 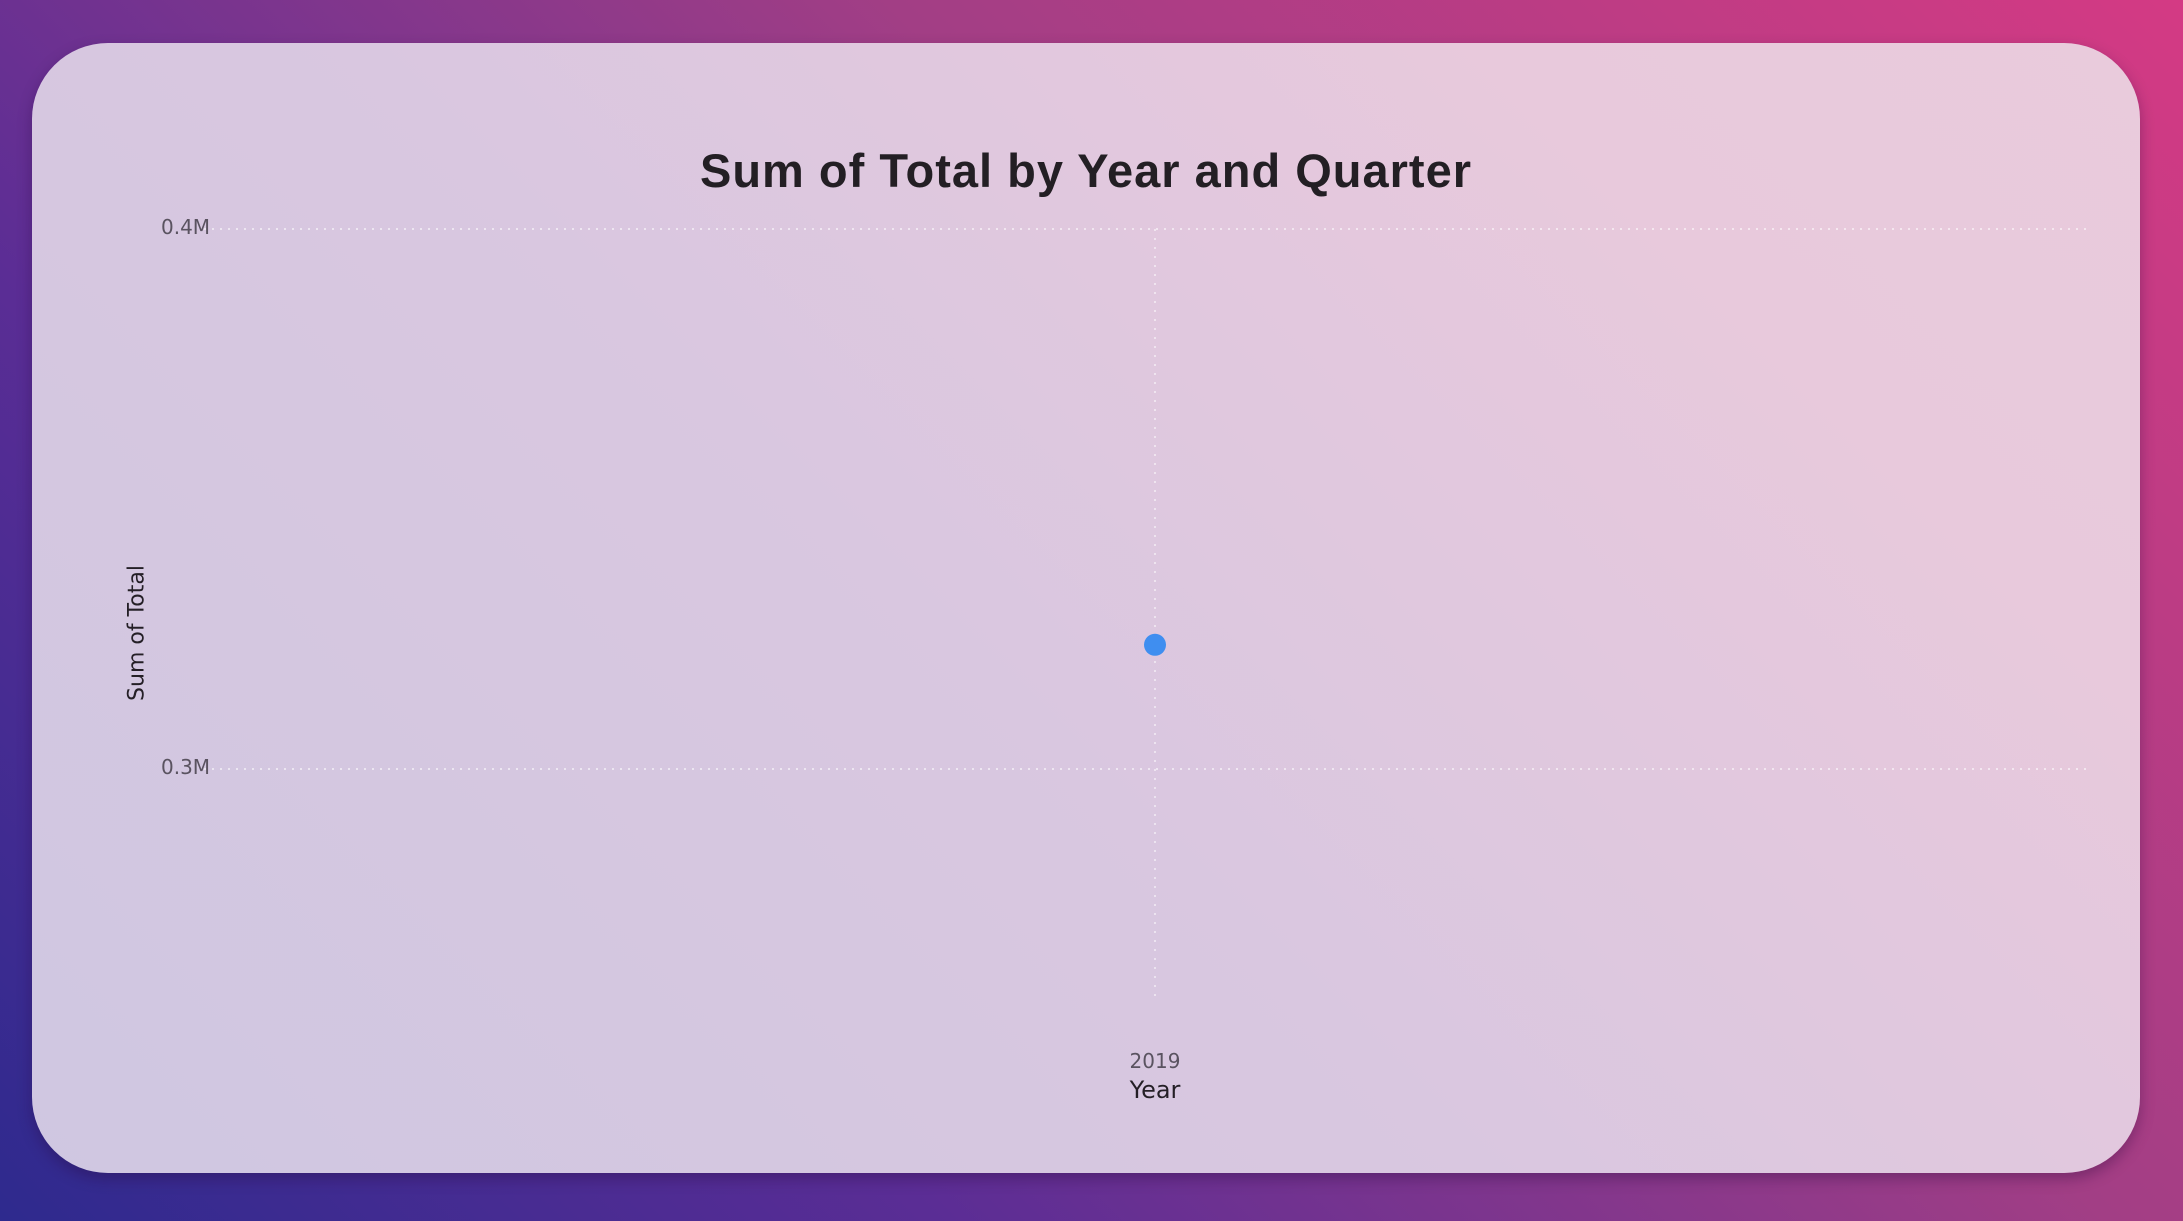 I want to click on x-tick-label-2019: 2019, so click(x=1155, y=1061).